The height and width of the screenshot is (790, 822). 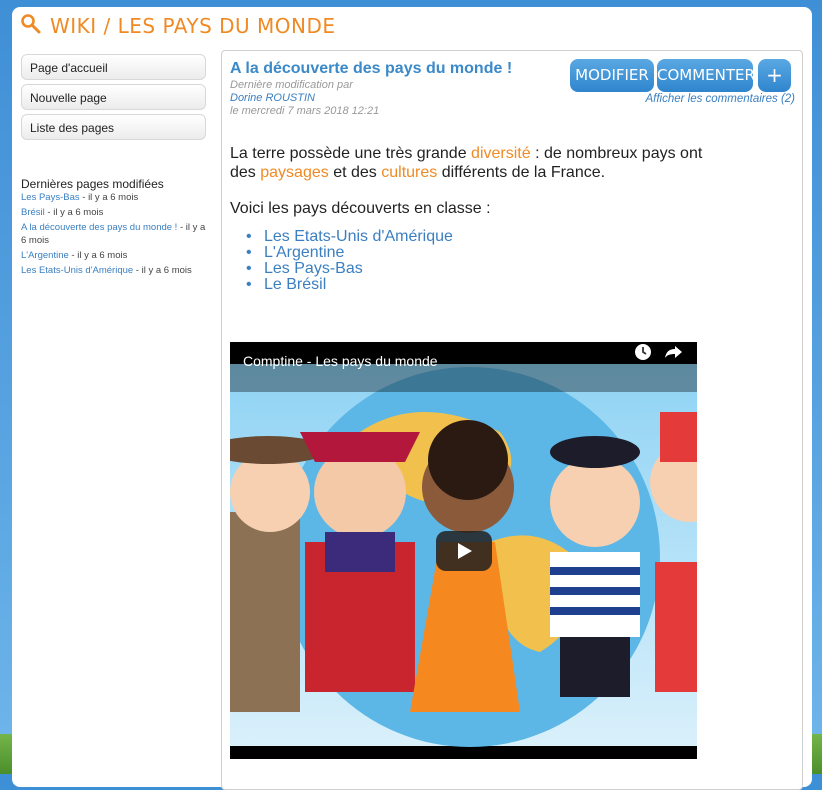 I want to click on recent-link-bresil: Brésil, so click(x=33, y=212).